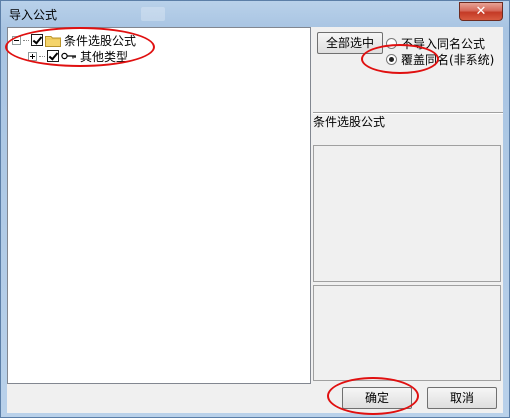  I want to click on title-blur-area, so click(153, 14).